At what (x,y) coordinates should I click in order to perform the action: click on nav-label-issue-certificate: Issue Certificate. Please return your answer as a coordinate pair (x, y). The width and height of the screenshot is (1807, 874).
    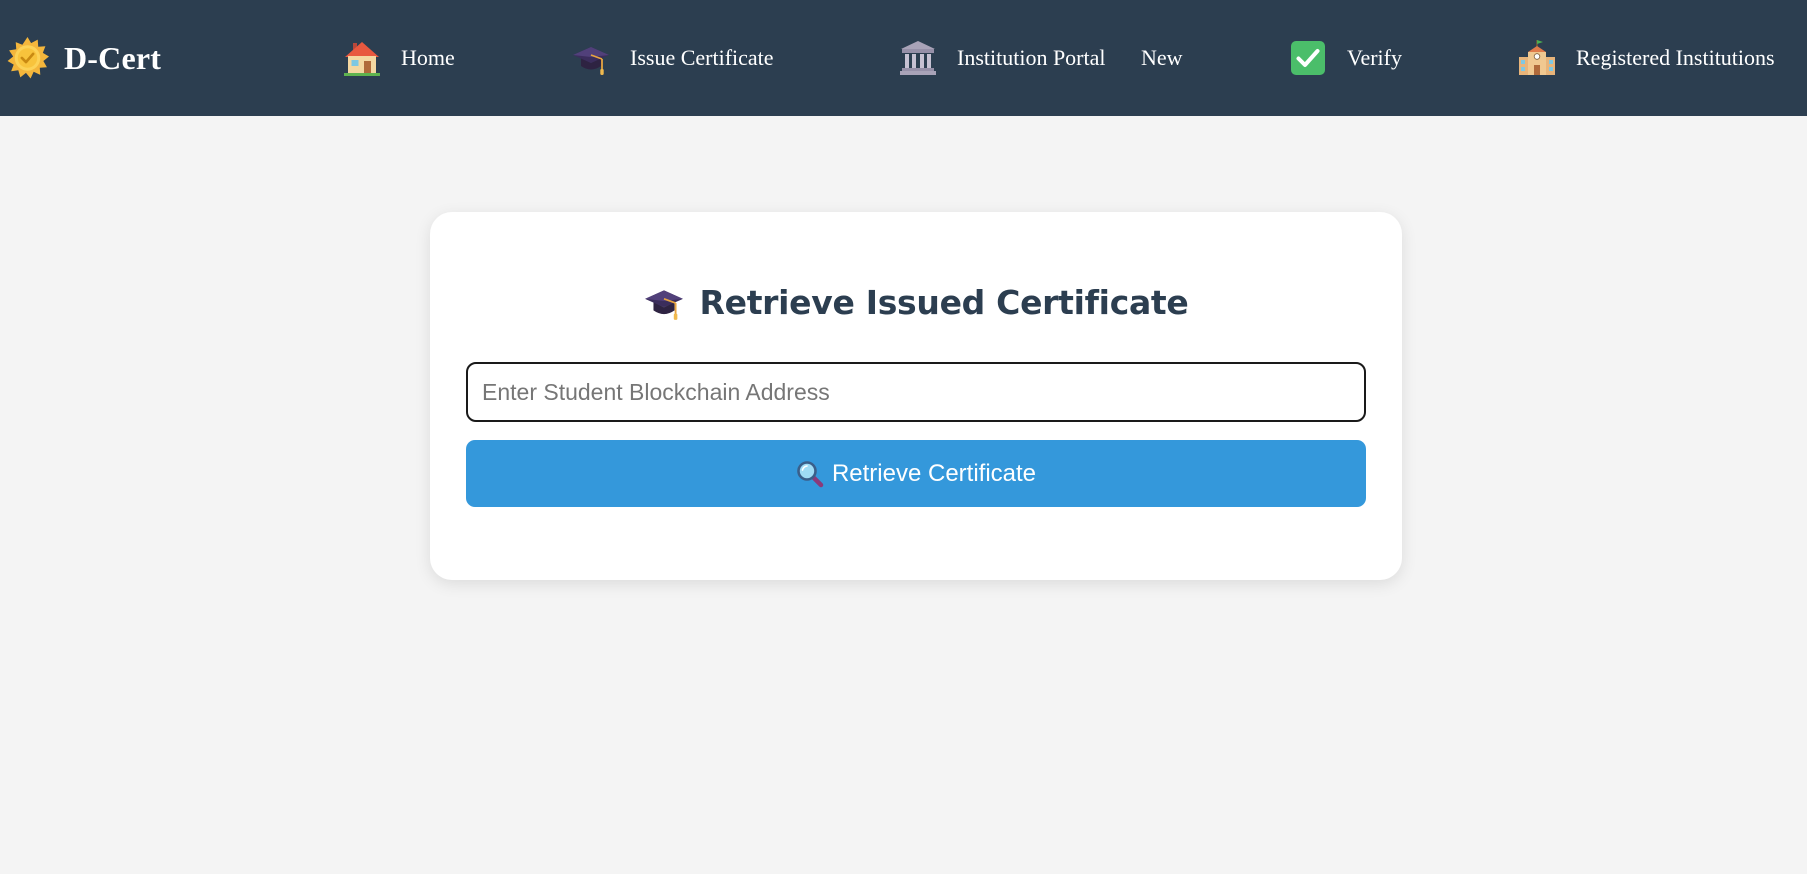
    Looking at the image, I should click on (702, 57).